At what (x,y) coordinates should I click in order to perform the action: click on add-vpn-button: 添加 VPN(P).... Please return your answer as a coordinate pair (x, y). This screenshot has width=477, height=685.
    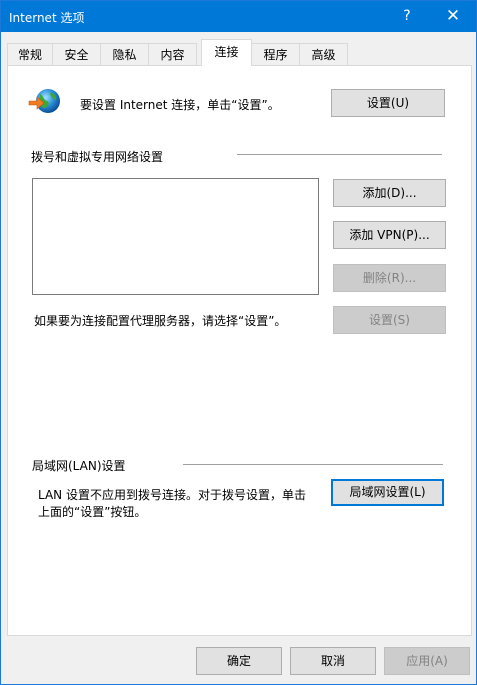
    Looking at the image, I should click on (389, 235).